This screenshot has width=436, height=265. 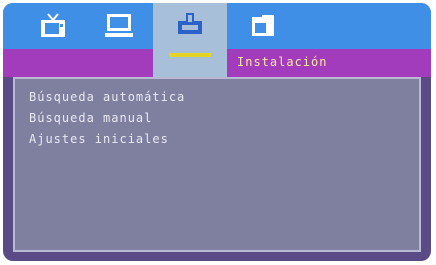 I want to click on tv-icon, so click(x=53, y=26).